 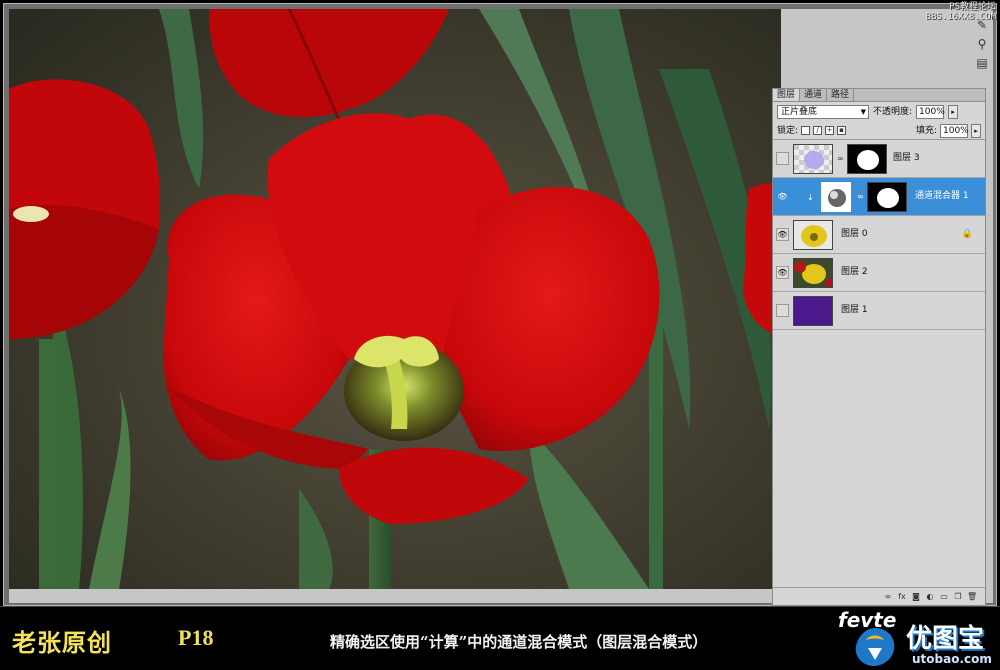 I want to click on lock-all-icon: ▪, so click(x=842, y=130).